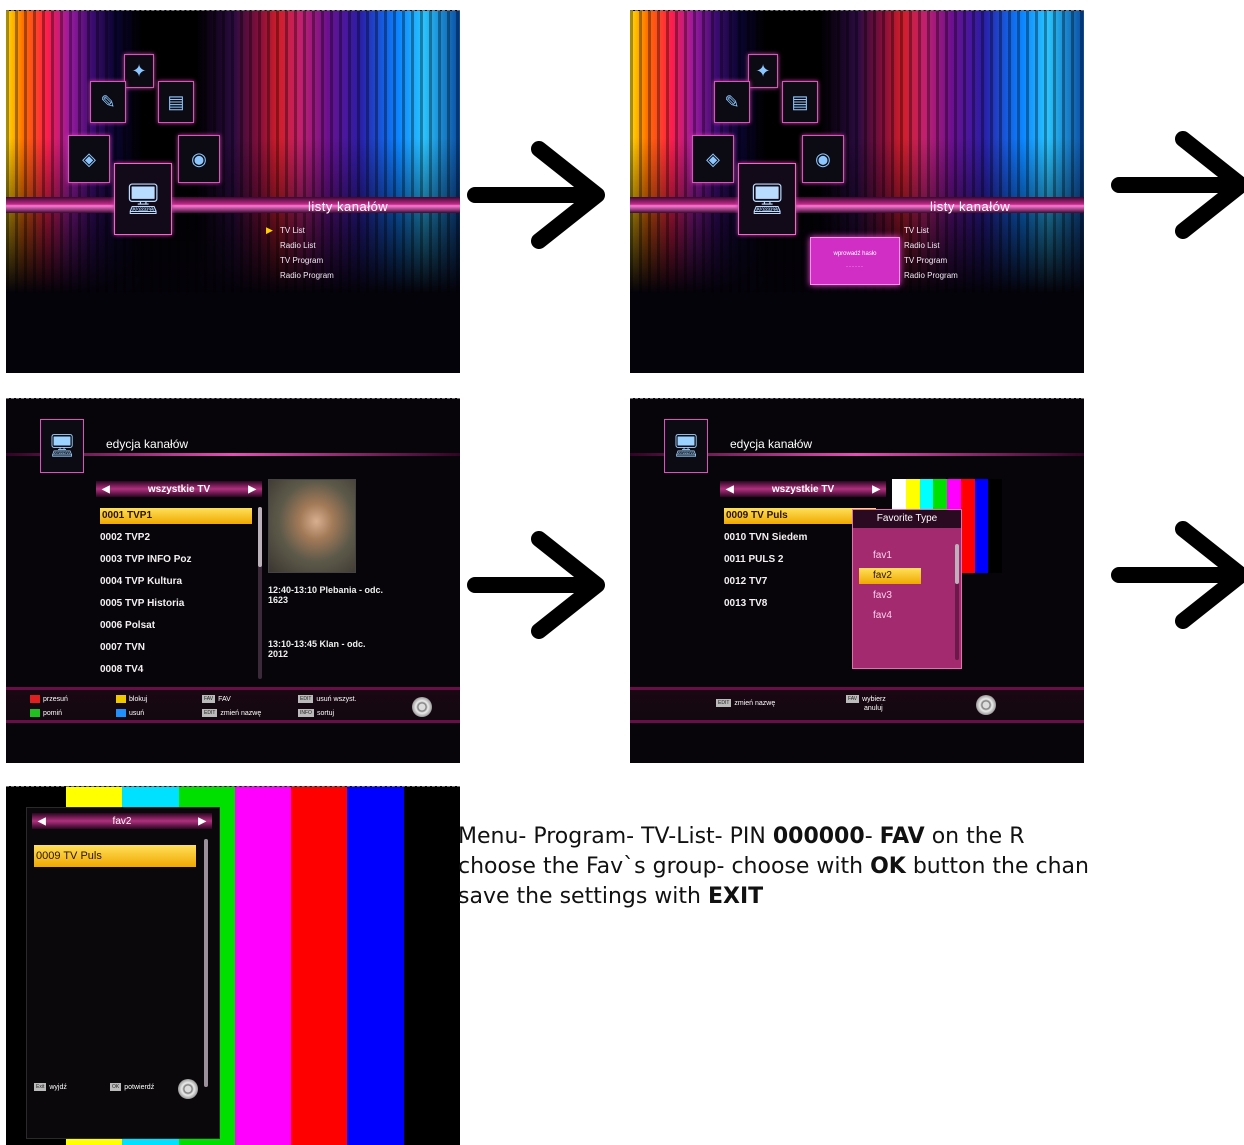 This screenshot has height=1145, width=1244. Describe the element at coordinates (130, 713) in the screenshot. I see `key-blue: usuń` at that location.